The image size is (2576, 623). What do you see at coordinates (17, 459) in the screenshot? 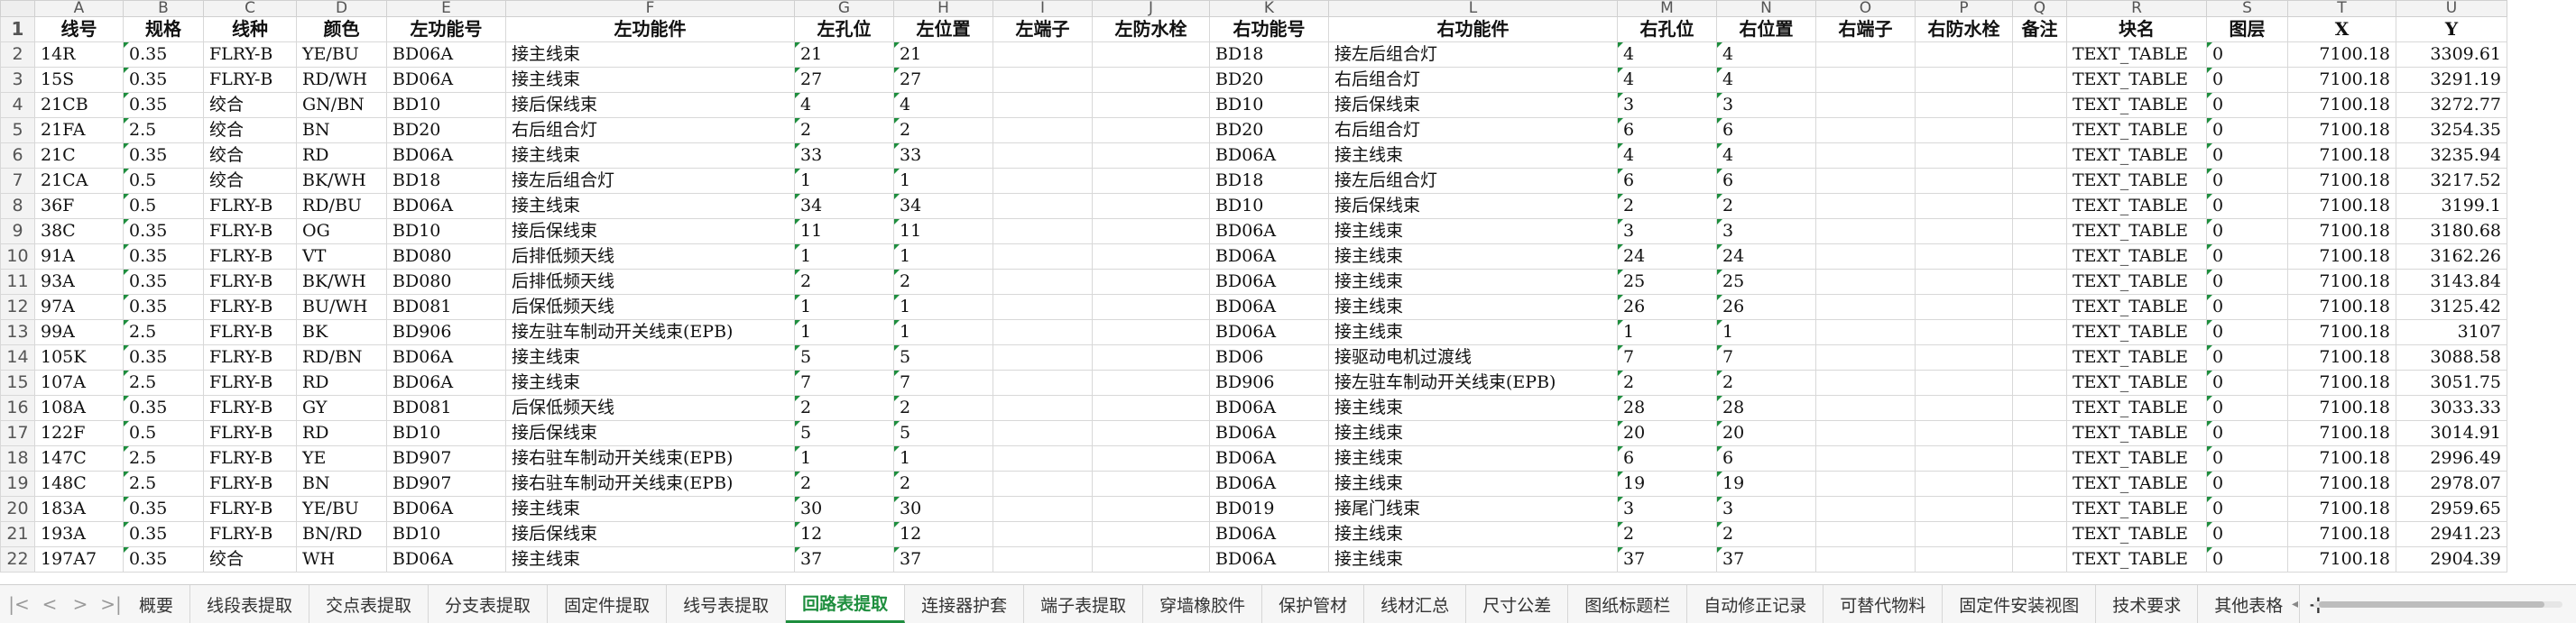
I see `row-number: 18` at bounding box center [17, 459].